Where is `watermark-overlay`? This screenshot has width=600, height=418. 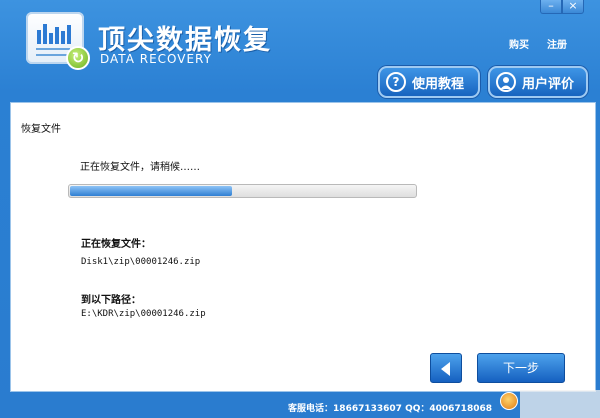
watermark-overlay is located at coordinates (560, 404).